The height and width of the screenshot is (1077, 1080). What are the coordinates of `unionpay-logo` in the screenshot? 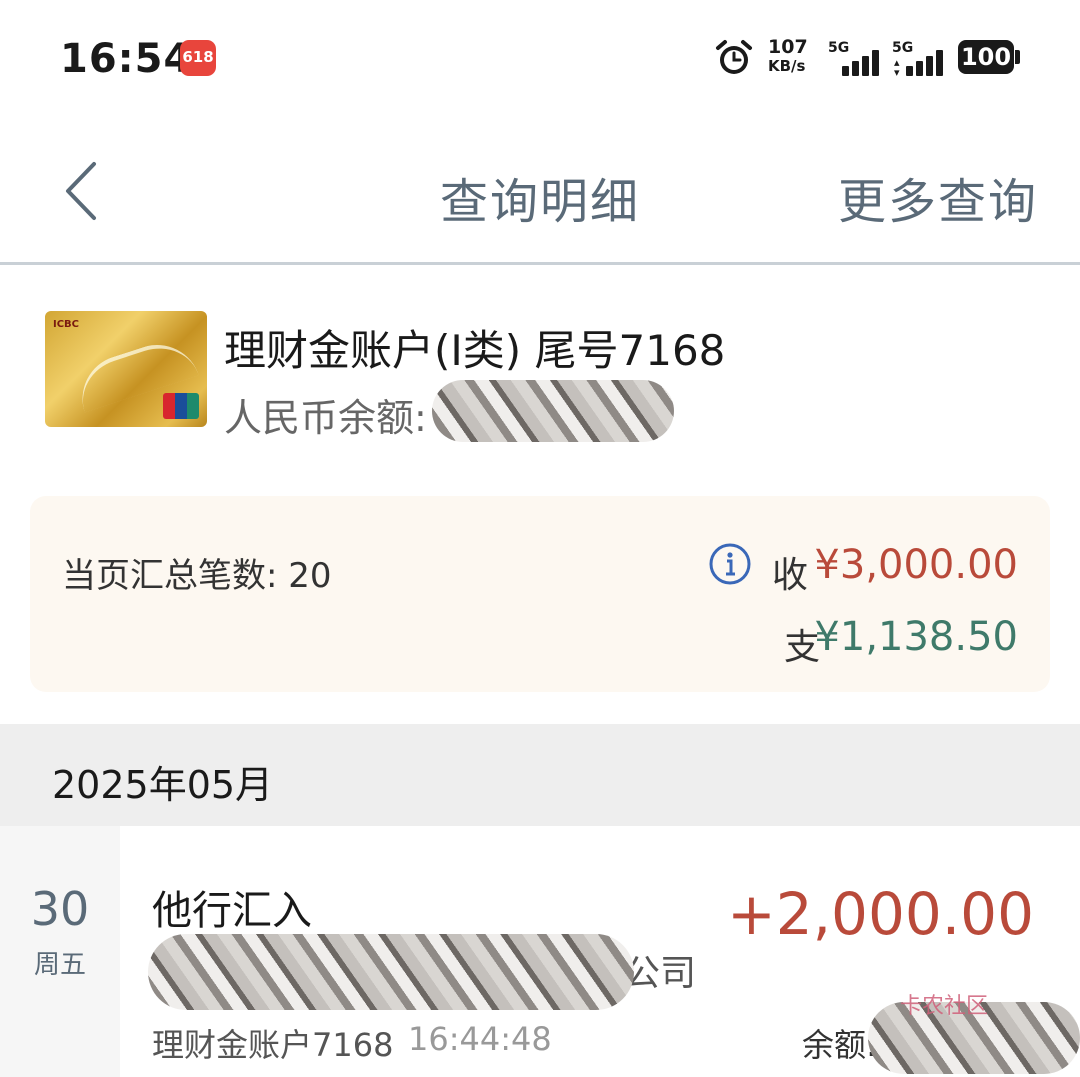 It's located at (181, 406).